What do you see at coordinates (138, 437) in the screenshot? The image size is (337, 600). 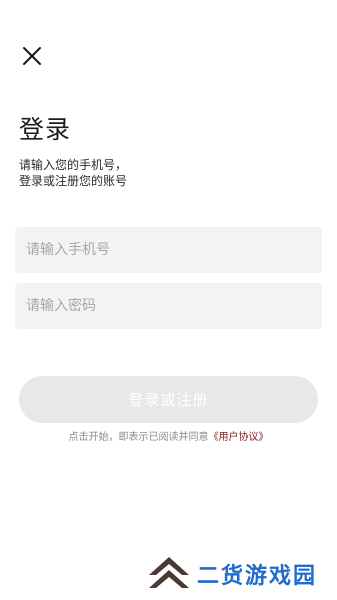 I see `agreement-text: 点击开始，即表示已阅读并同意` at bounding box center [138, 437].